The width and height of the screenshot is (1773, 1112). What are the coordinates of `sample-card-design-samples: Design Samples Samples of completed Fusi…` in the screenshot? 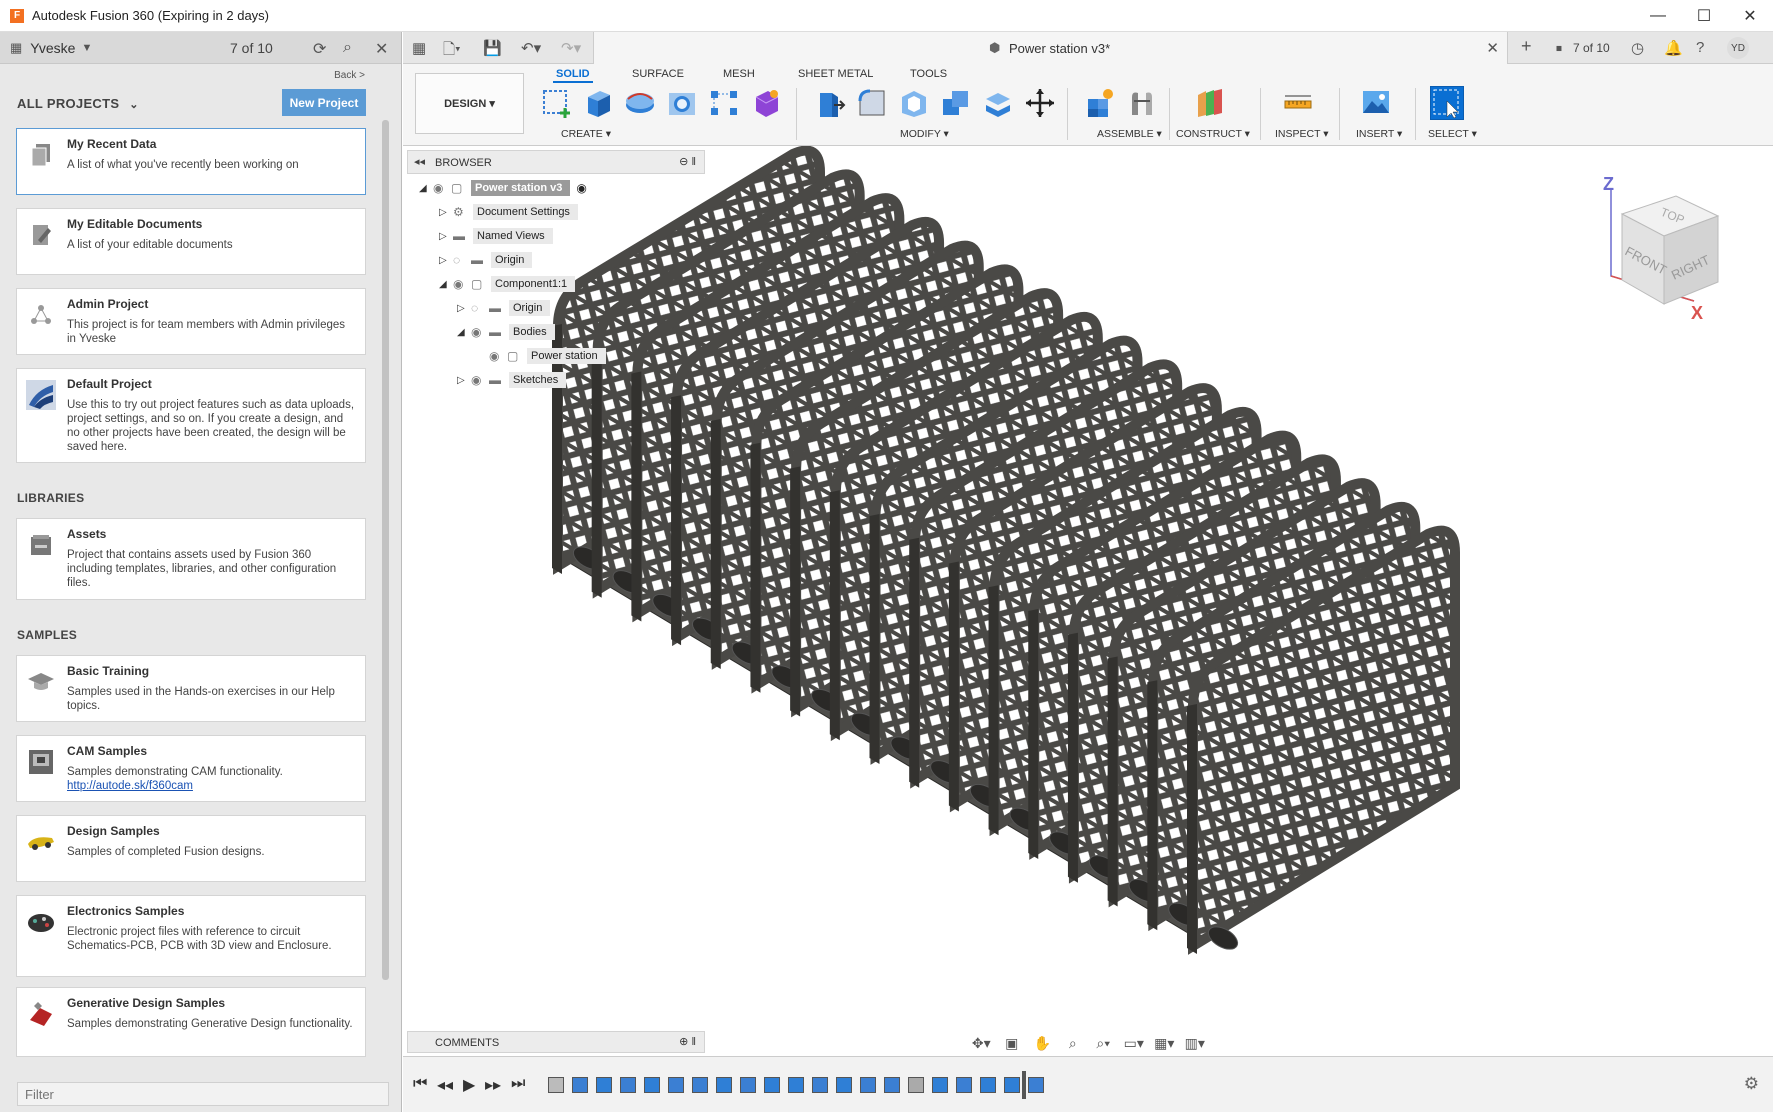 It's located at (191, 848).